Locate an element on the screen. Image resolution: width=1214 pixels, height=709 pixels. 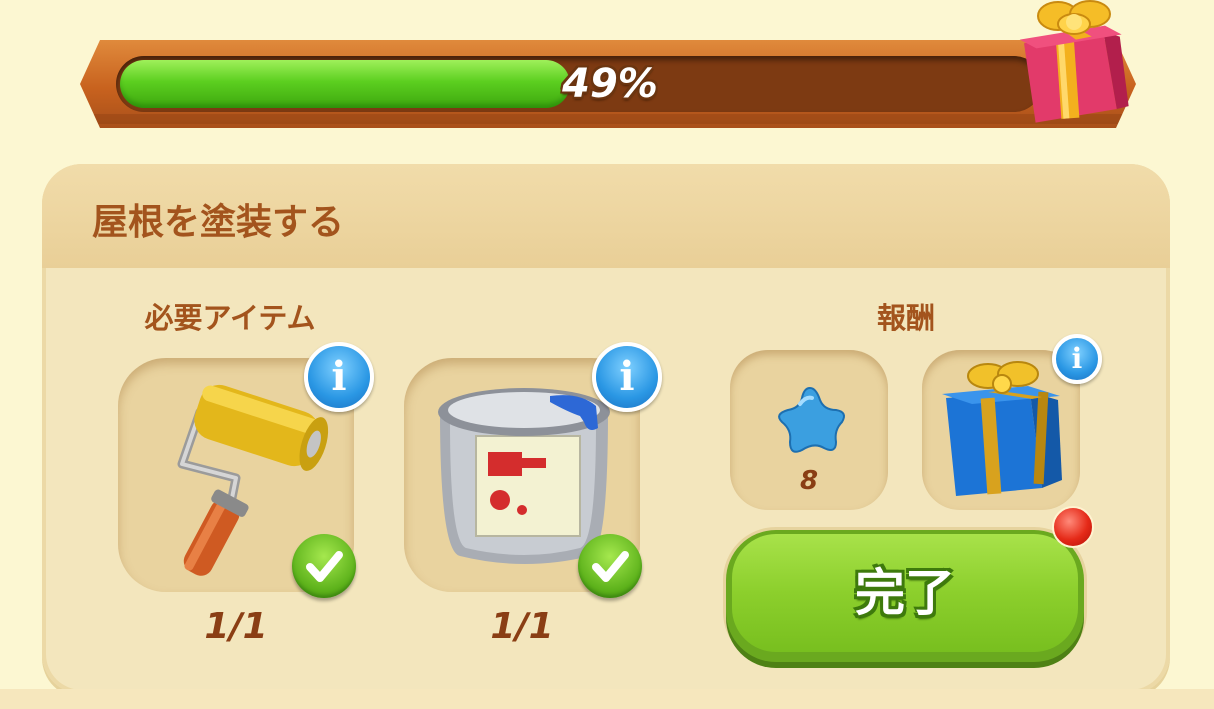
progress-bar-fill is located at coordinates (345, 84).